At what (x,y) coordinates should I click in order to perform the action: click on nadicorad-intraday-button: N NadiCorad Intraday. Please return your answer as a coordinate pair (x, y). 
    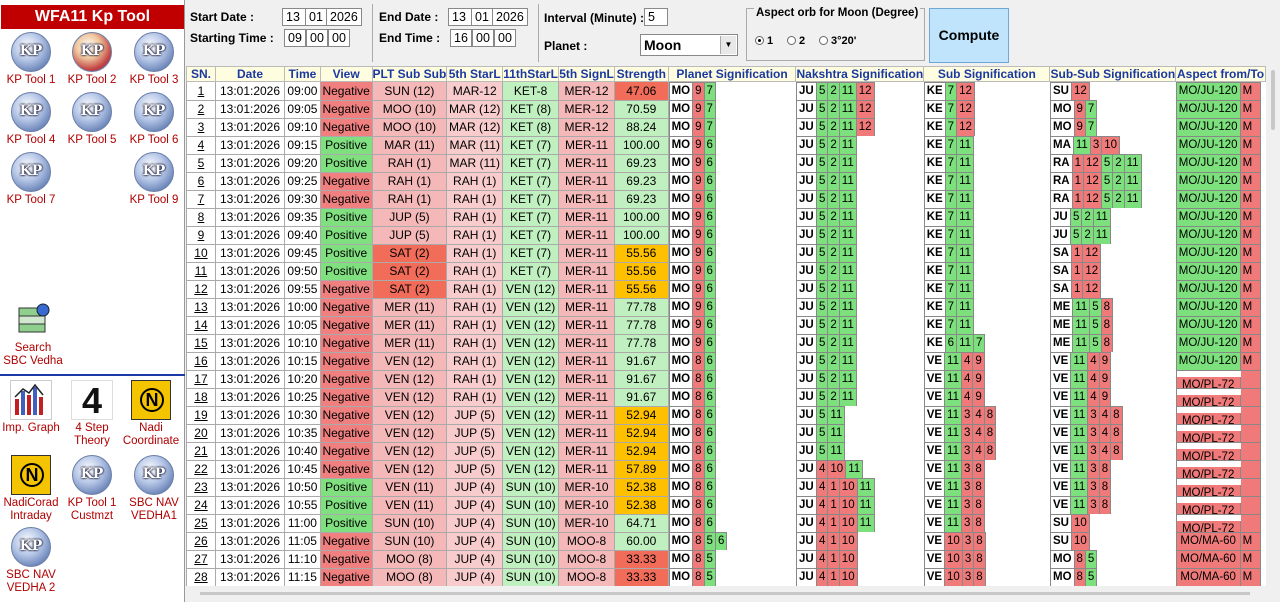
    Looking at the image, I should click on (31, 489).